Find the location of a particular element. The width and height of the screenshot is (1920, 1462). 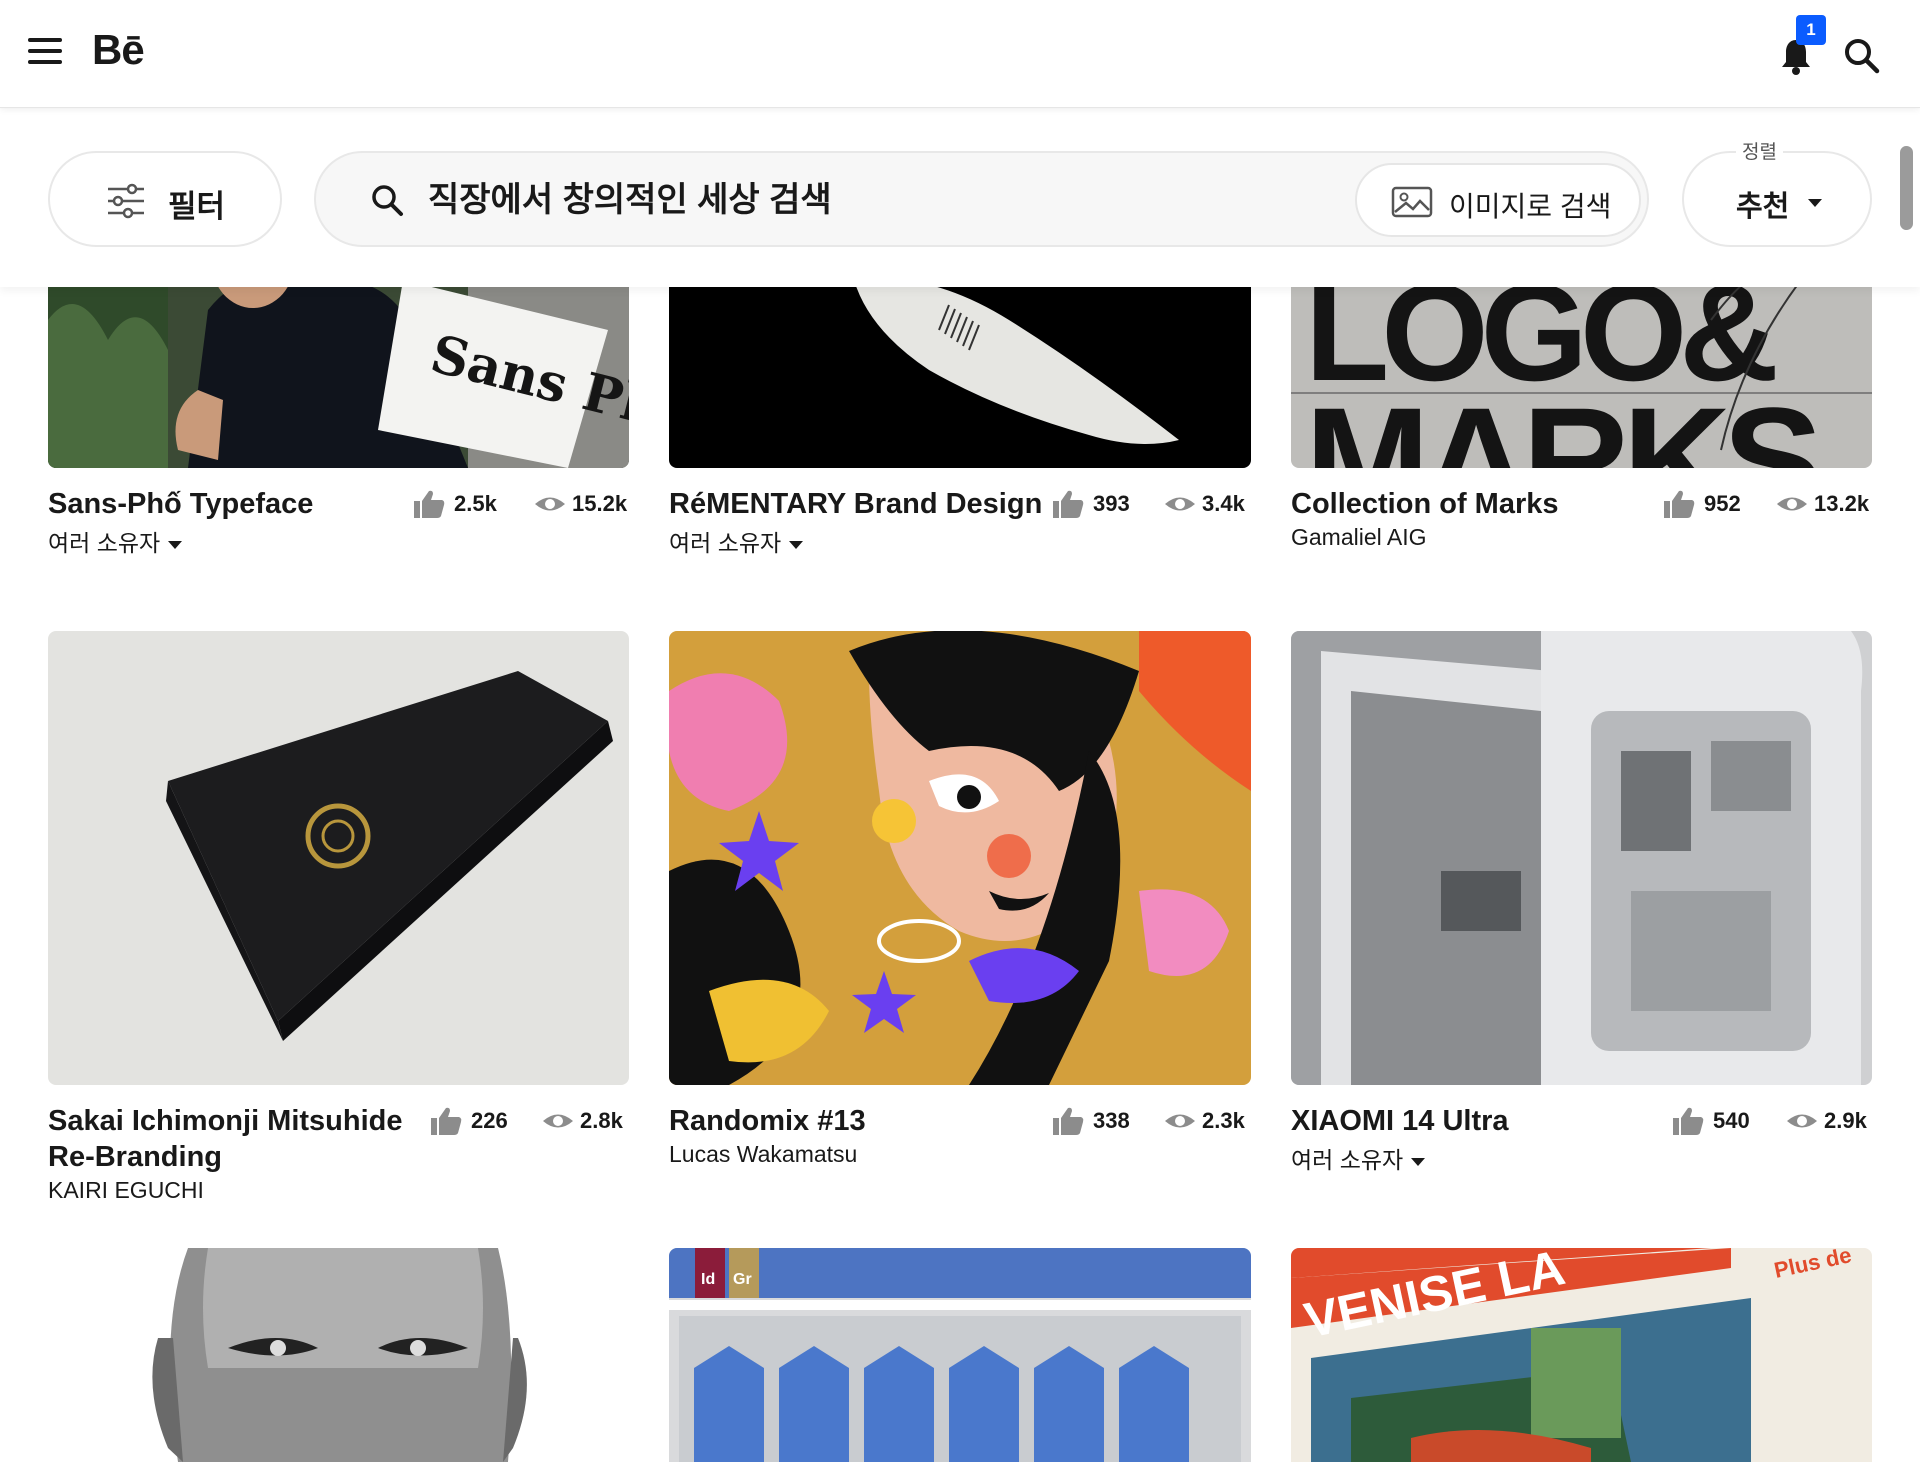

scrollbar is located at coordinates (1906, 188).